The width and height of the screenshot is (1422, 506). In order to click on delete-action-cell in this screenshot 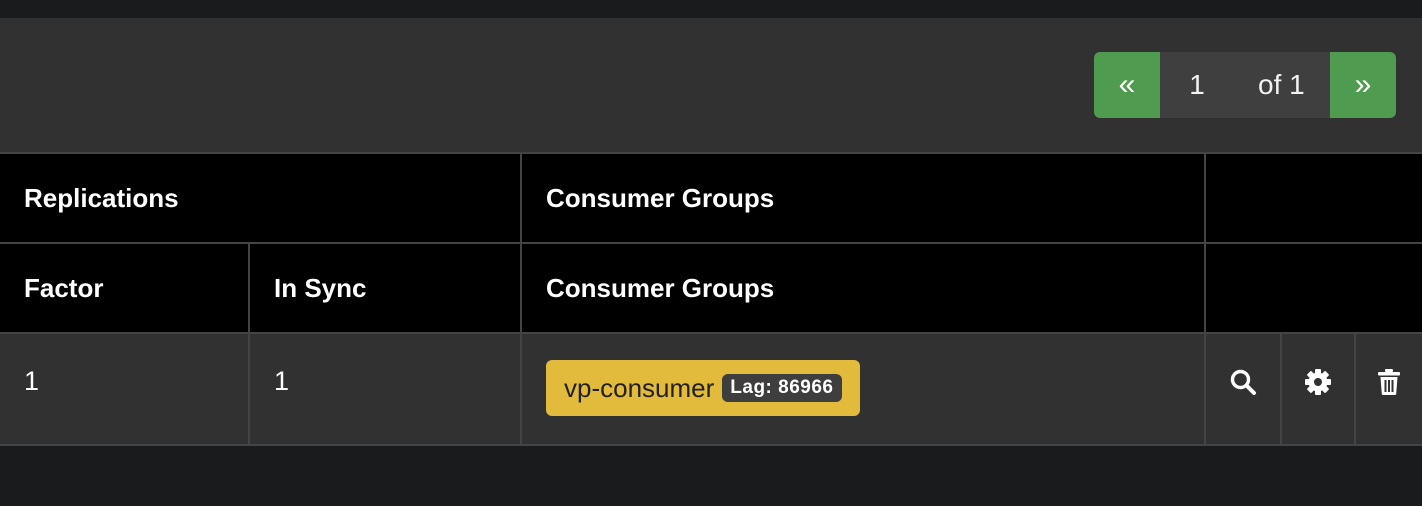, I will do `click(1387, 389)`.